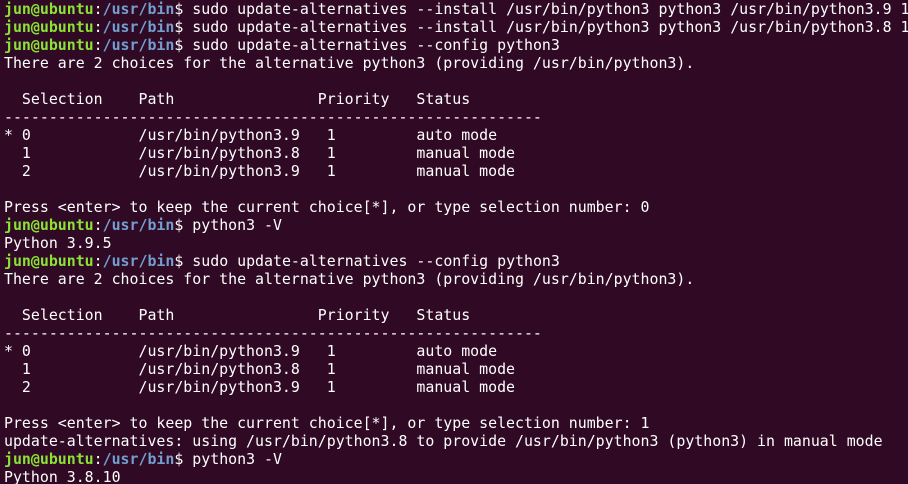  Describe the element at coordinates (62, 476) in the screenshot. I see `output-line: Python 3.8.10` at that location.